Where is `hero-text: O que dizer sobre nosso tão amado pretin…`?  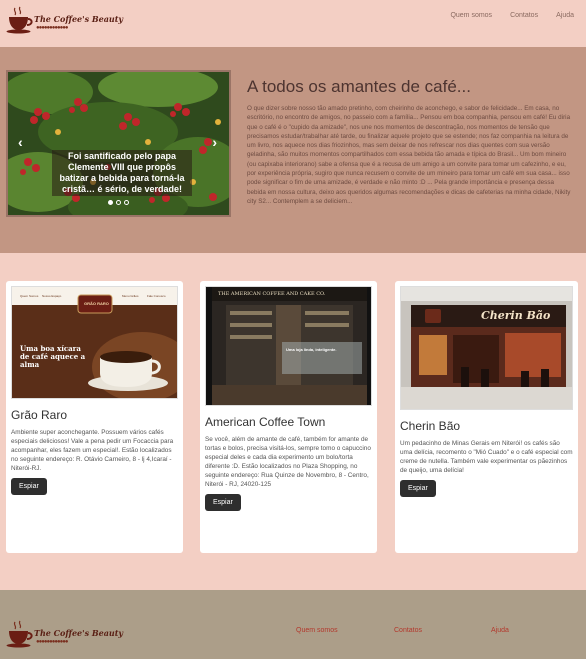 hero-text: O que dizer sobre nosso tão amado pretin… is located at coordinates (409, 155).